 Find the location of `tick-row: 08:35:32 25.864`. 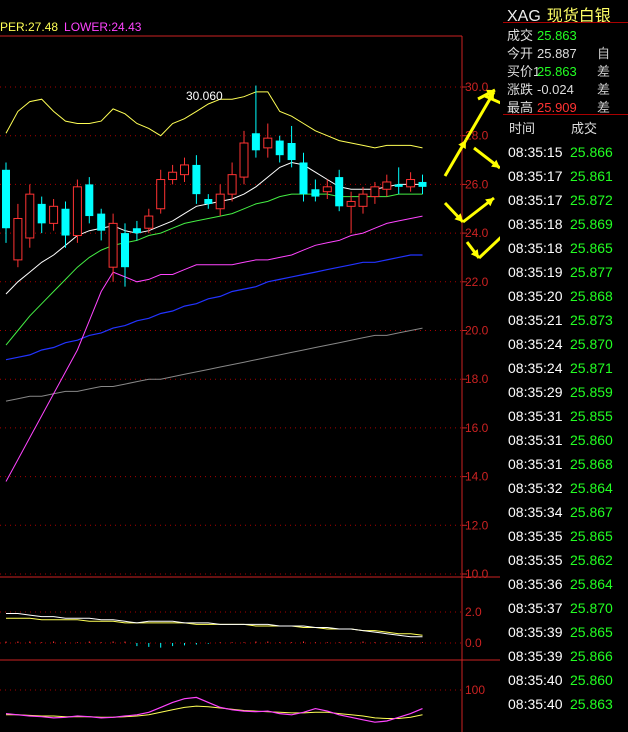

tick-row: 08:35:32 25.864 is located at coordinates (568, 492).